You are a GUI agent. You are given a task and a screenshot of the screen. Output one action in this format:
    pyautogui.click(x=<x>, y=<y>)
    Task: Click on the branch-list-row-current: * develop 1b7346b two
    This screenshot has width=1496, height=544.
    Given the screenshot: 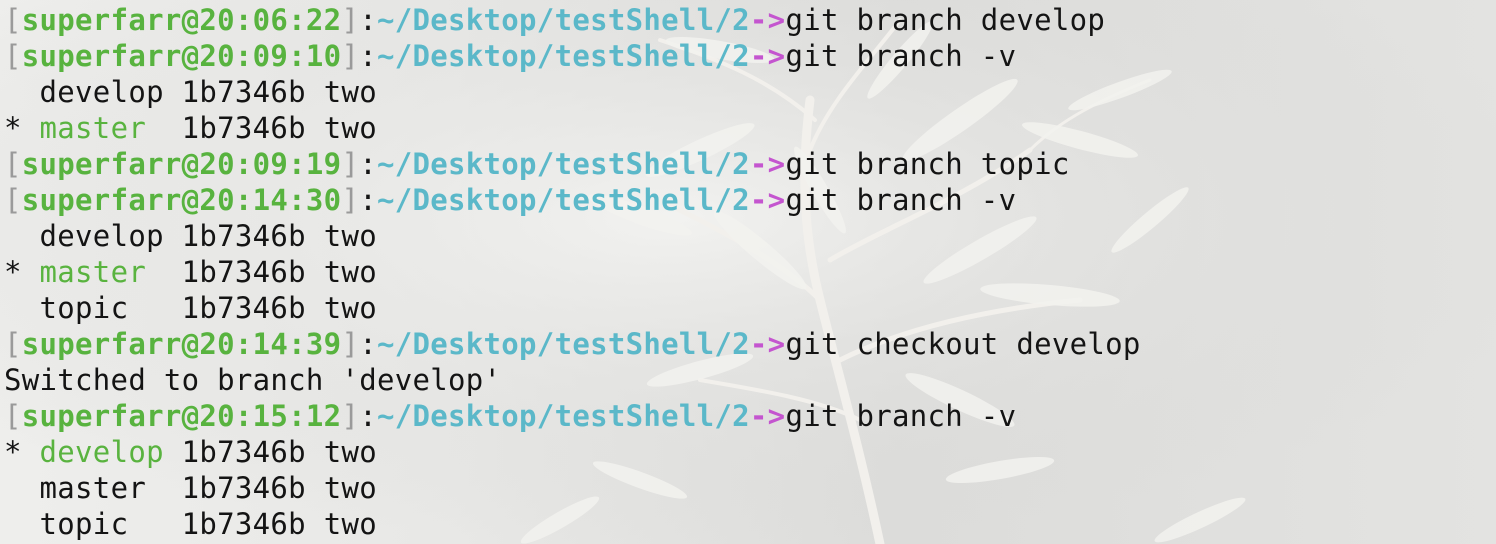 What is the action you would take?
    pyautogui.click(x=190, y=452)
    